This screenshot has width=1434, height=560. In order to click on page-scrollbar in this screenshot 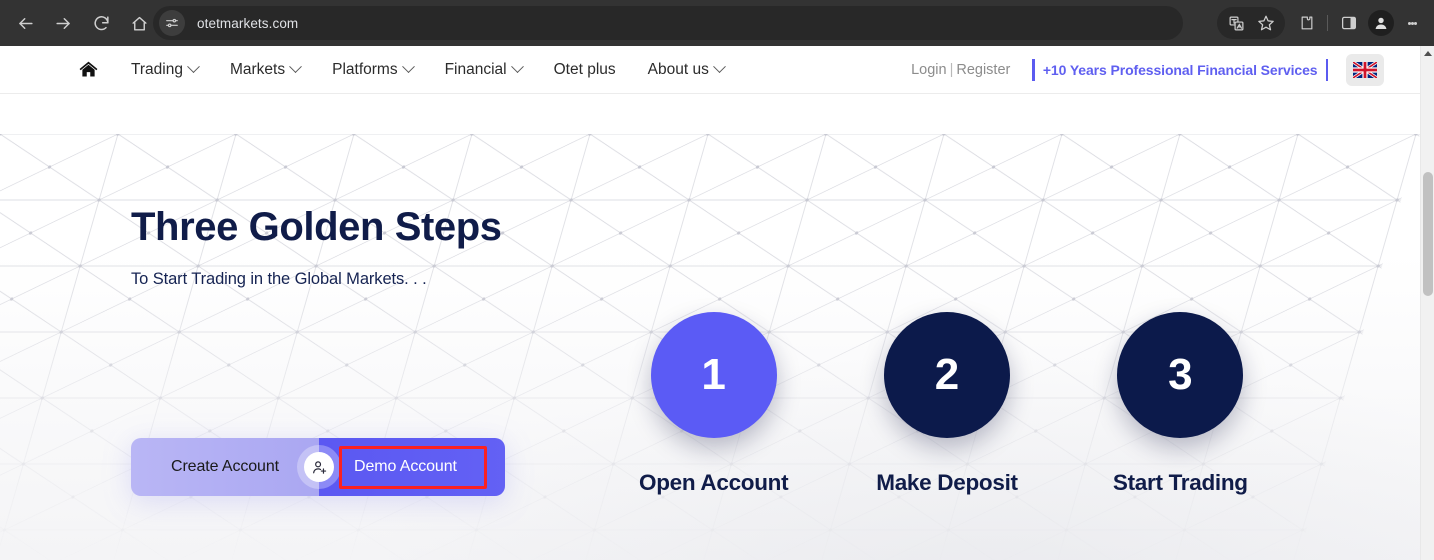, I will do `click(1427, 303)`.